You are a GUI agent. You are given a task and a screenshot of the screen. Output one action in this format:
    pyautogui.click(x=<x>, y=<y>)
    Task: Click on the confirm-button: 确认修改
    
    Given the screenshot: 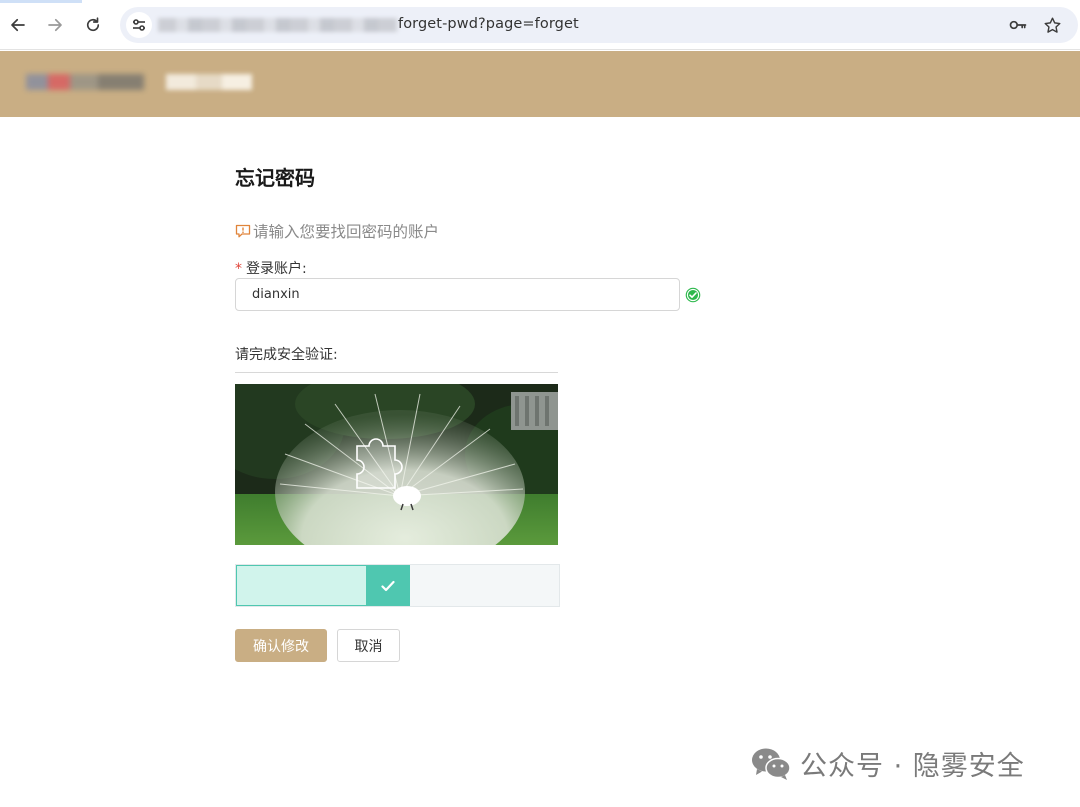 What is the action you would take?
    pyautogui.click(x=281, y=645)
    